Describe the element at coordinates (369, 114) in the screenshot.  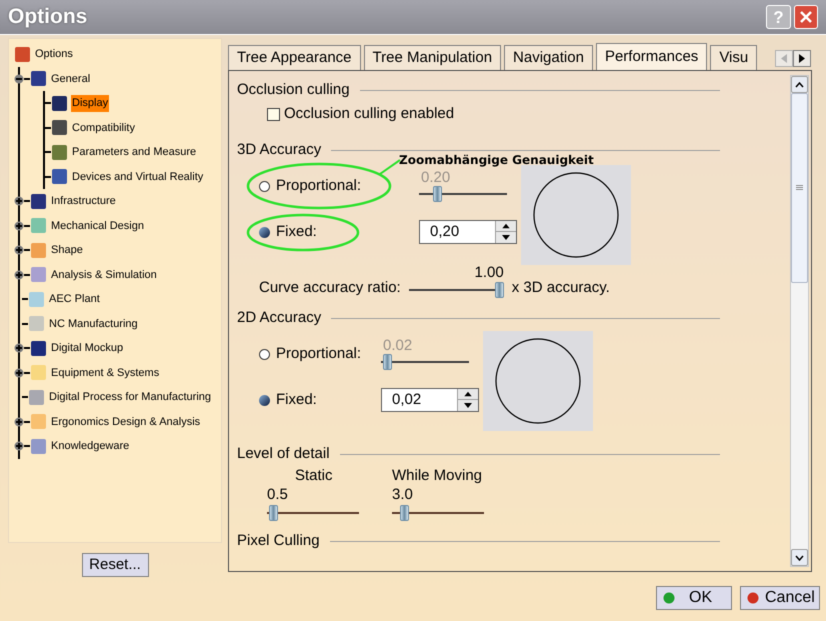
I see `checkbox-label: Occlusion culling enabled` at that location.